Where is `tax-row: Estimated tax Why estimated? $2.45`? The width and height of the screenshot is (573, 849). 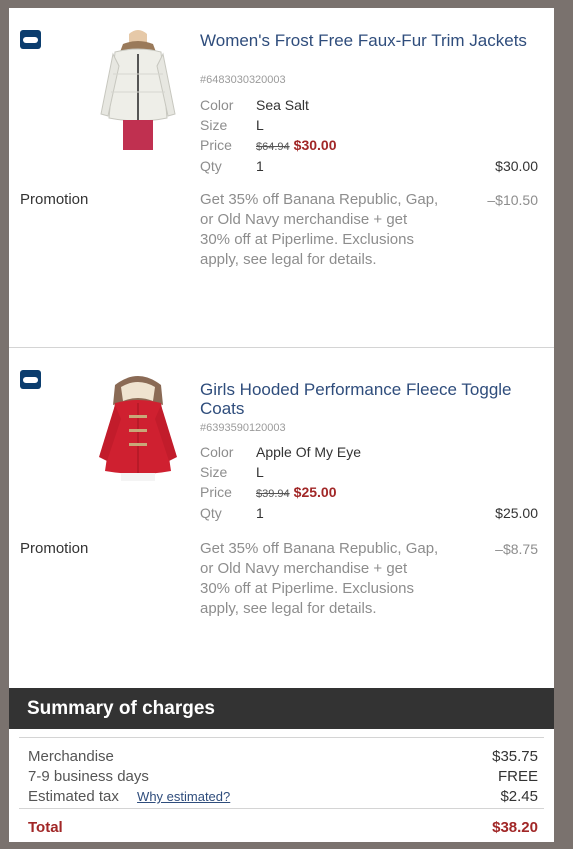
tax-row: Estimated tax Why estimated? $2.45 is located at coordinates (283, 798).